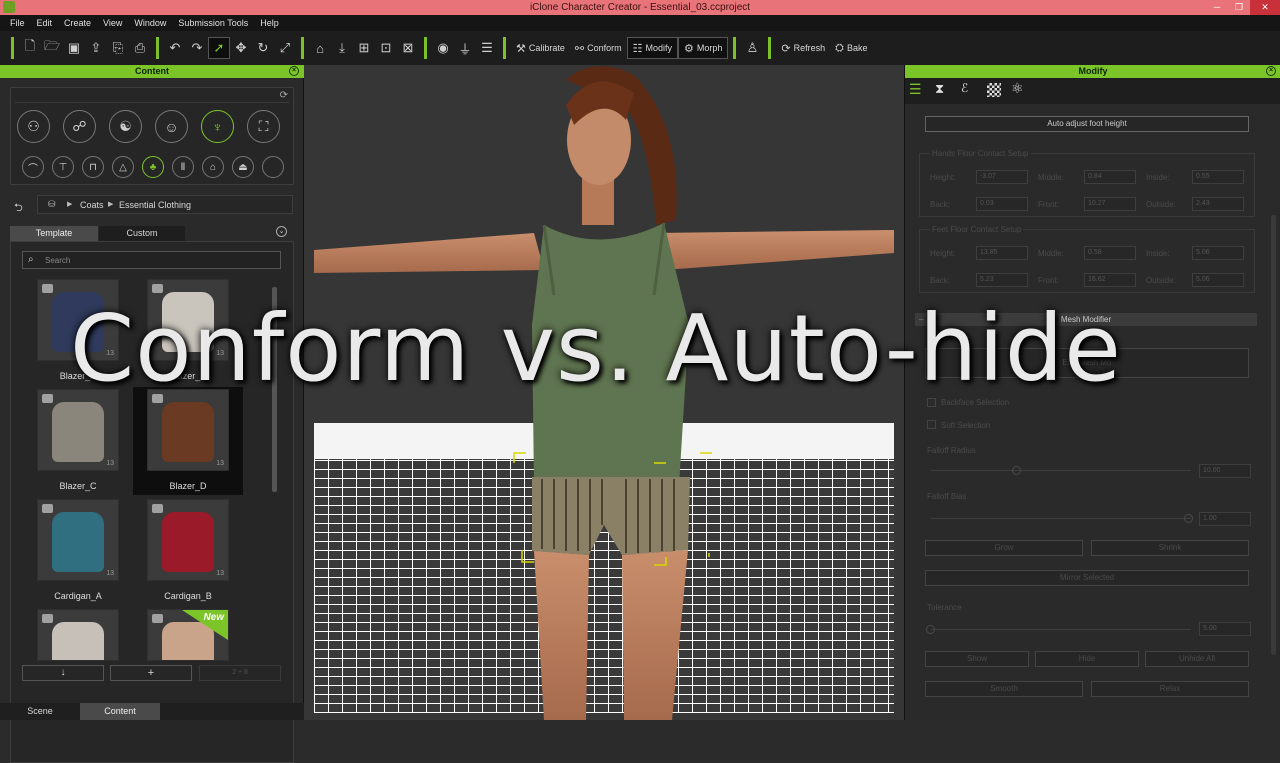 This screenshot has width=1280, height=763. Describe the element at coordinates (33, 167) in the screenshot. I see `sub-hat-icon: ⌒` at that location.